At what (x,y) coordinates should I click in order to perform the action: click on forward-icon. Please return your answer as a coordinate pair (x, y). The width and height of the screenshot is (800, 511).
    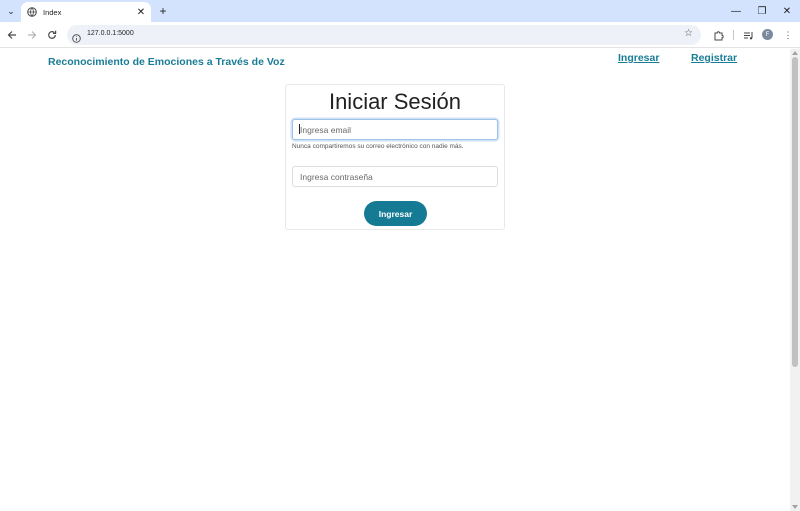
    Looking at the image, I should click on (32, 35).